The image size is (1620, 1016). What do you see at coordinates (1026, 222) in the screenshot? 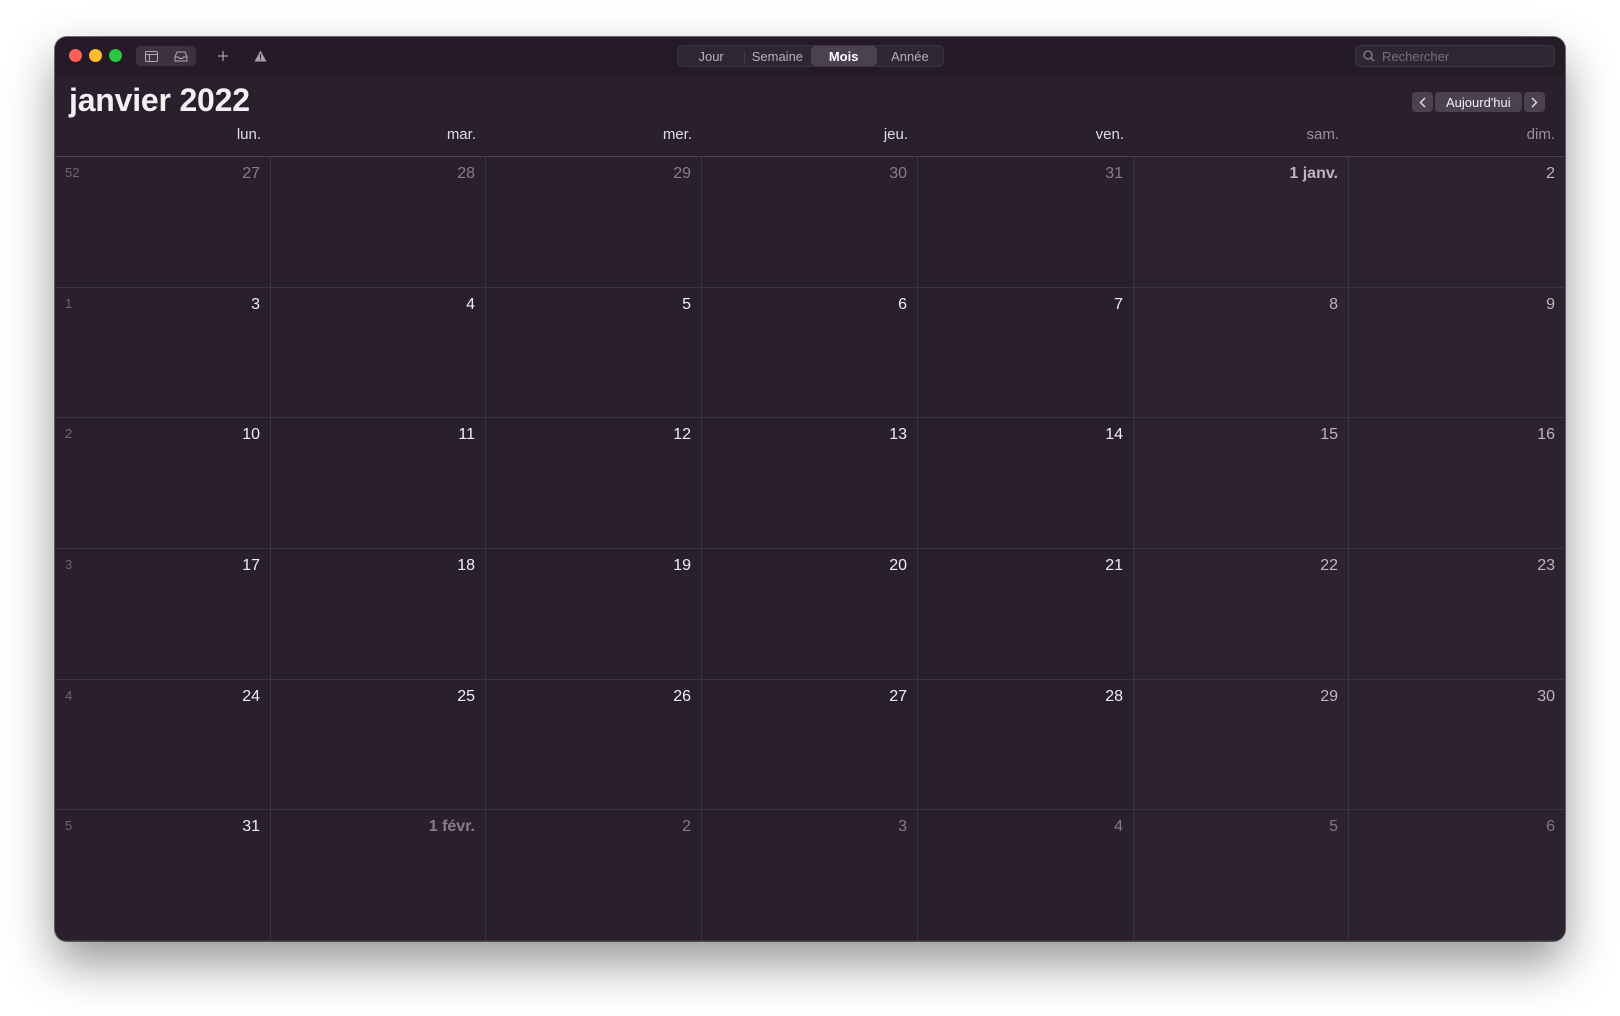
I see `day-cell: 31` at bounding box center [1026, 222].